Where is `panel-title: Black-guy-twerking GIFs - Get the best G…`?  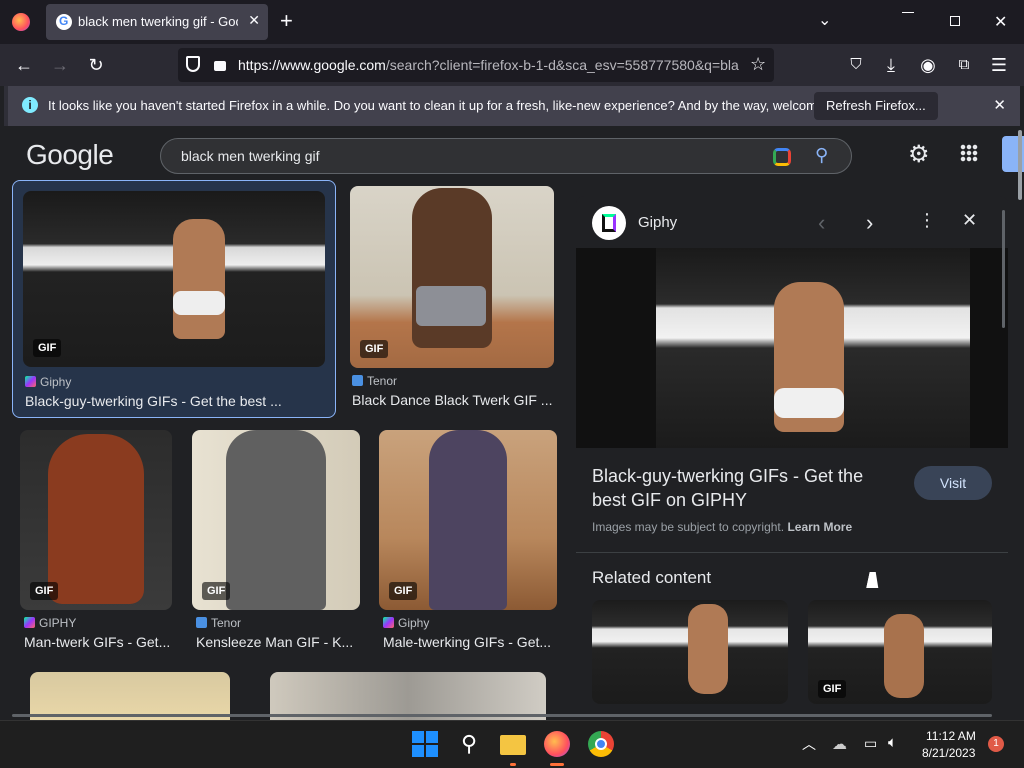 panel-title: Black-guy-twerking GIFs - Get the best G… is located at coordinates (742, 488).